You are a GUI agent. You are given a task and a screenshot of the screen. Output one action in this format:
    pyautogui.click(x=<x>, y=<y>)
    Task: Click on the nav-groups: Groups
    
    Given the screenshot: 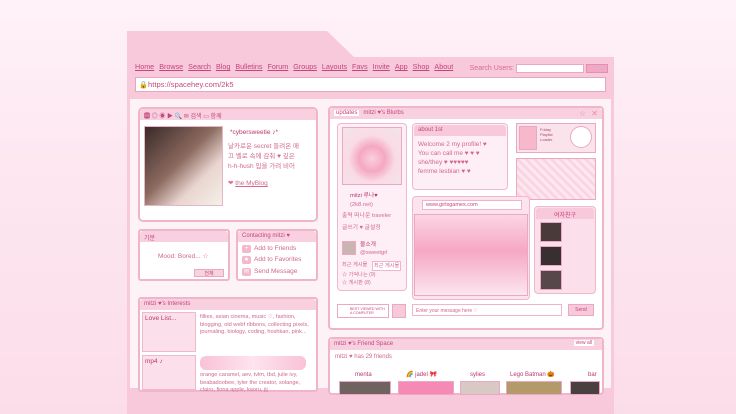 What is the action you would take?
    pyautogui.click(x=305, y=66)
    